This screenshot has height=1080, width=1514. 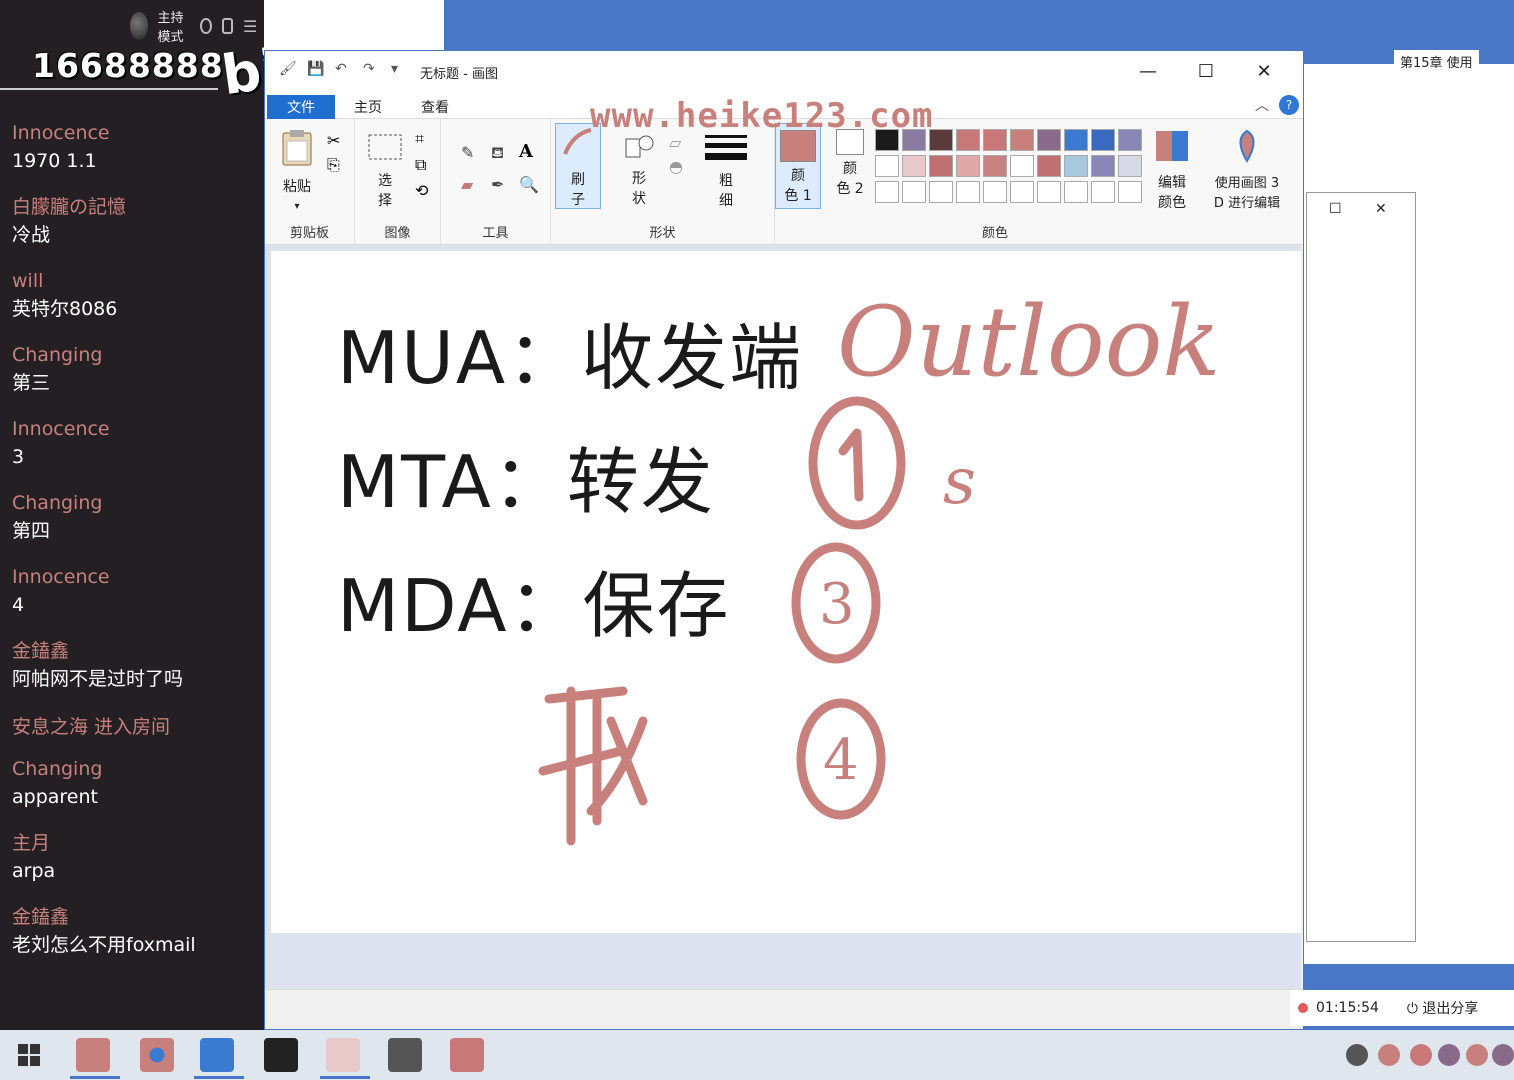 I want to click on popout-icon, so click(x=227, y=26).